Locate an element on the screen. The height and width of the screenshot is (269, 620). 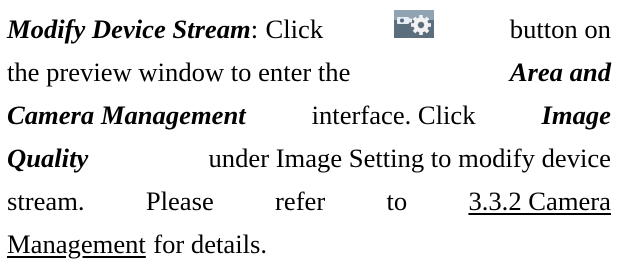
term-area-and: Area and is located at coordinates (560, 72).